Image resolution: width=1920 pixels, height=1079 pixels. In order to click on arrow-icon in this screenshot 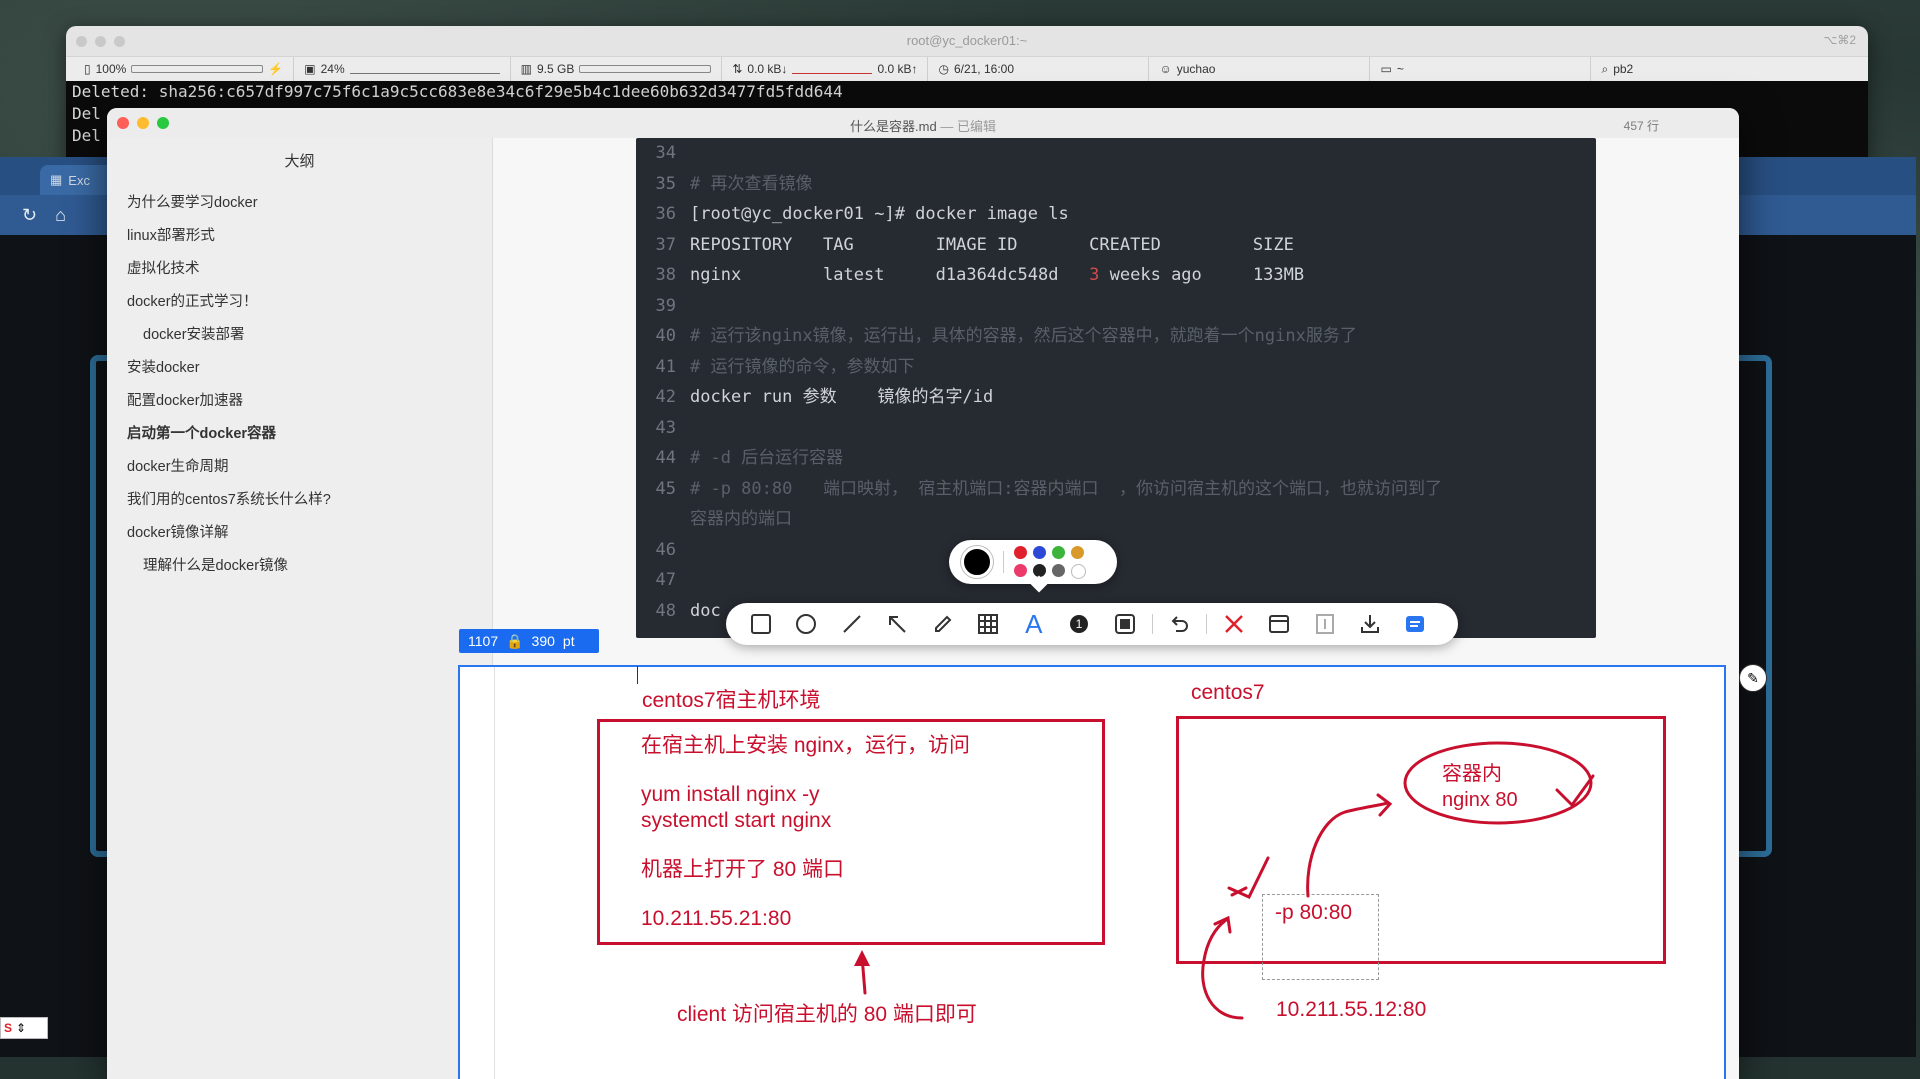, I will do `click(898, 624)`.